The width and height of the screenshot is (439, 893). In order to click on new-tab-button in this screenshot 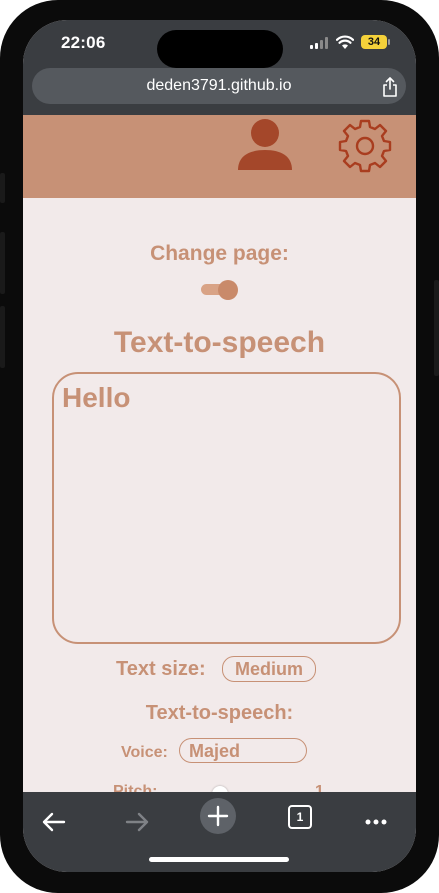, I will do `click(218, 816)`.